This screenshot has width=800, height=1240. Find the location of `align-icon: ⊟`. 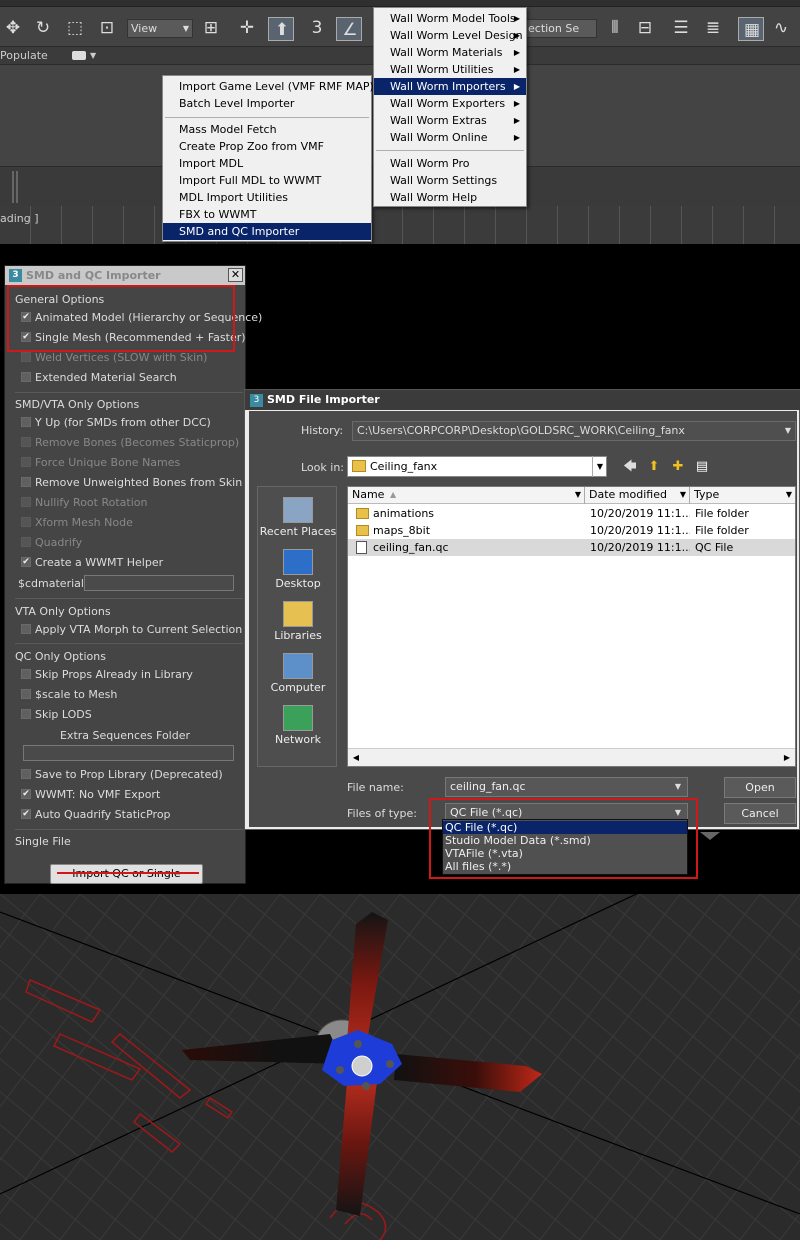

align-icon: ⊟ is located at coordinates (645, 28).